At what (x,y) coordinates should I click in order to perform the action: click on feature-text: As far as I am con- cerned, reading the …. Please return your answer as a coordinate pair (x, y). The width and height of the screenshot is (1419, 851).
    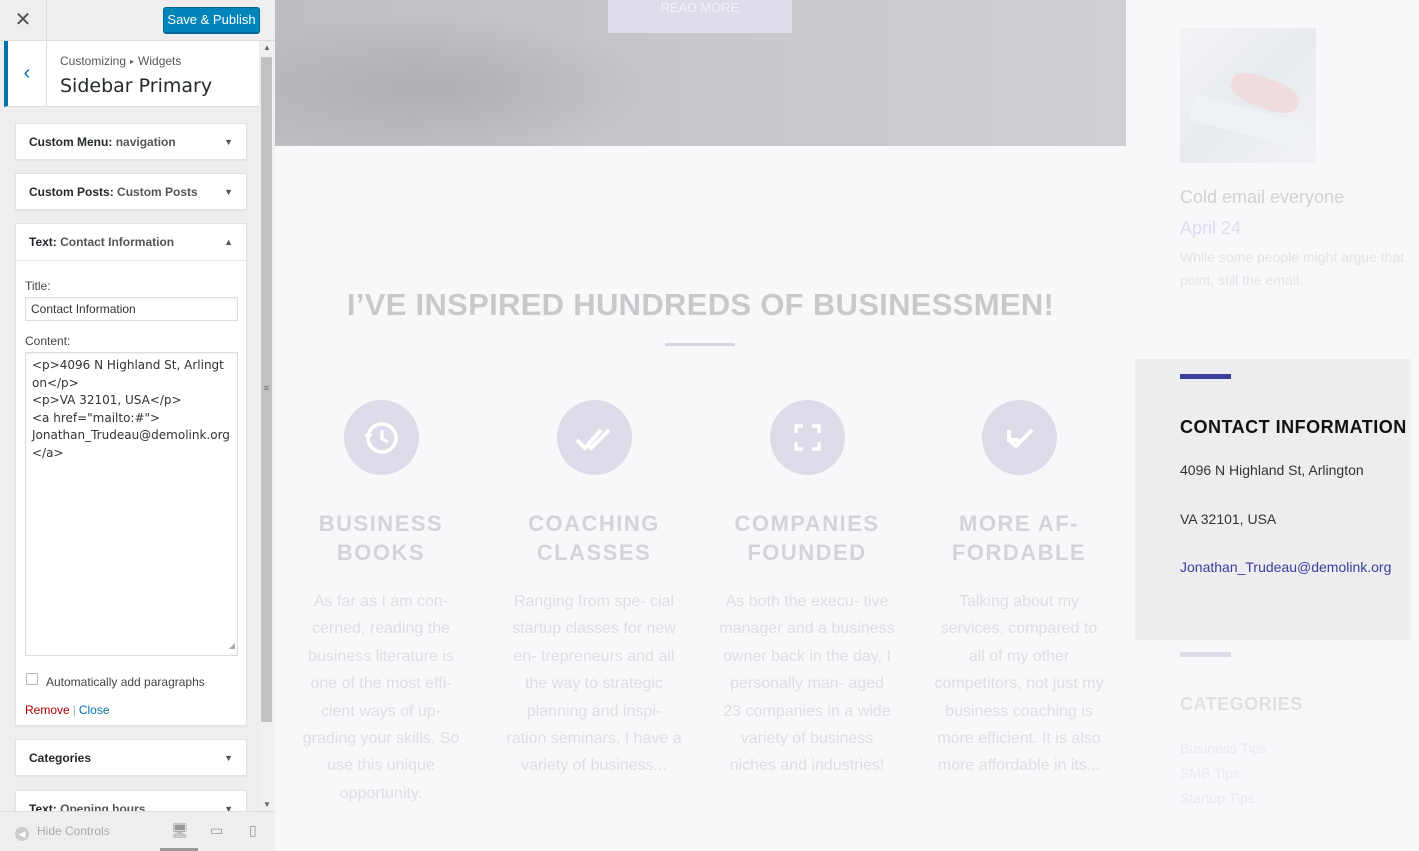
    Looking at the image, I should click on (381, 697).